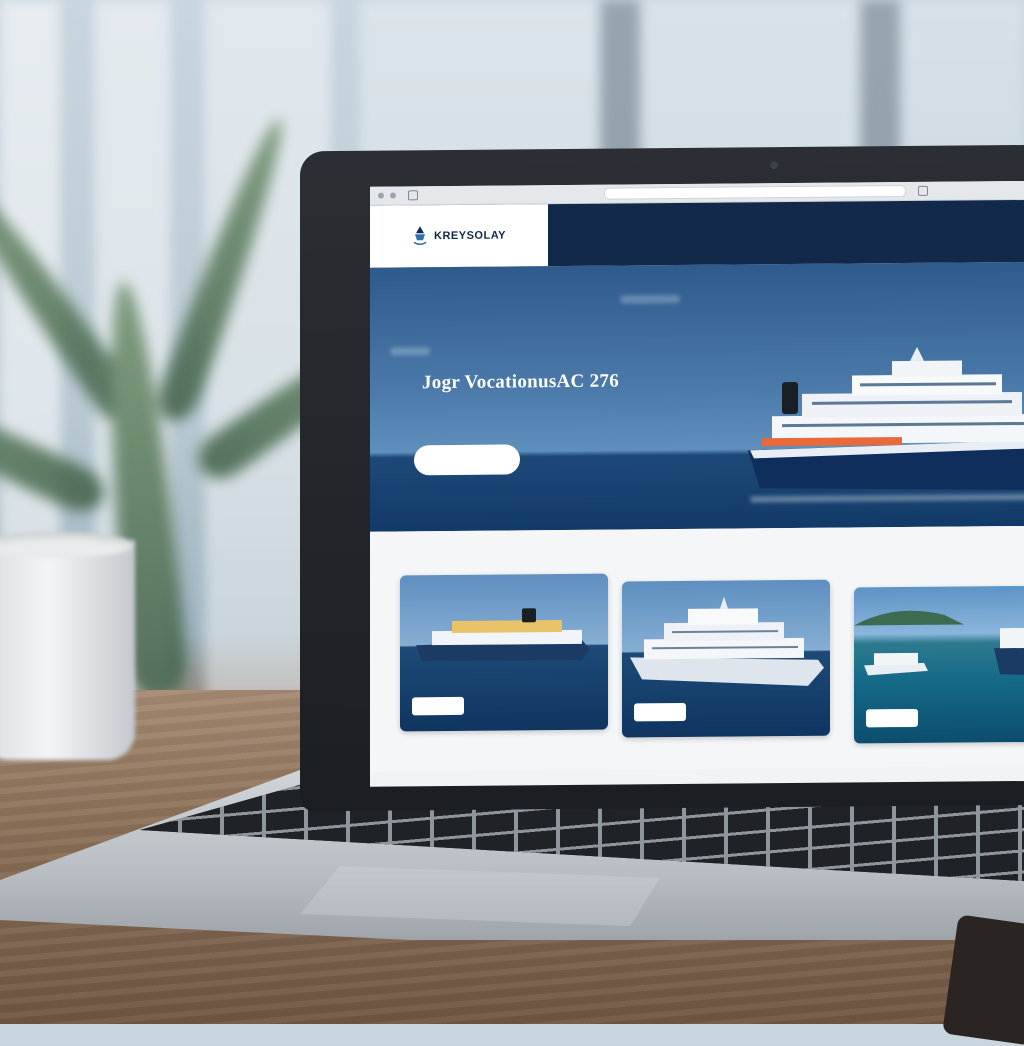 Image resolution: width=1024 pixels, height=1046 pixels. What do you see at coordinates (420, 236) in the screenshot?
I see `cruise-logo-icon` at bounding box center [420, 236].